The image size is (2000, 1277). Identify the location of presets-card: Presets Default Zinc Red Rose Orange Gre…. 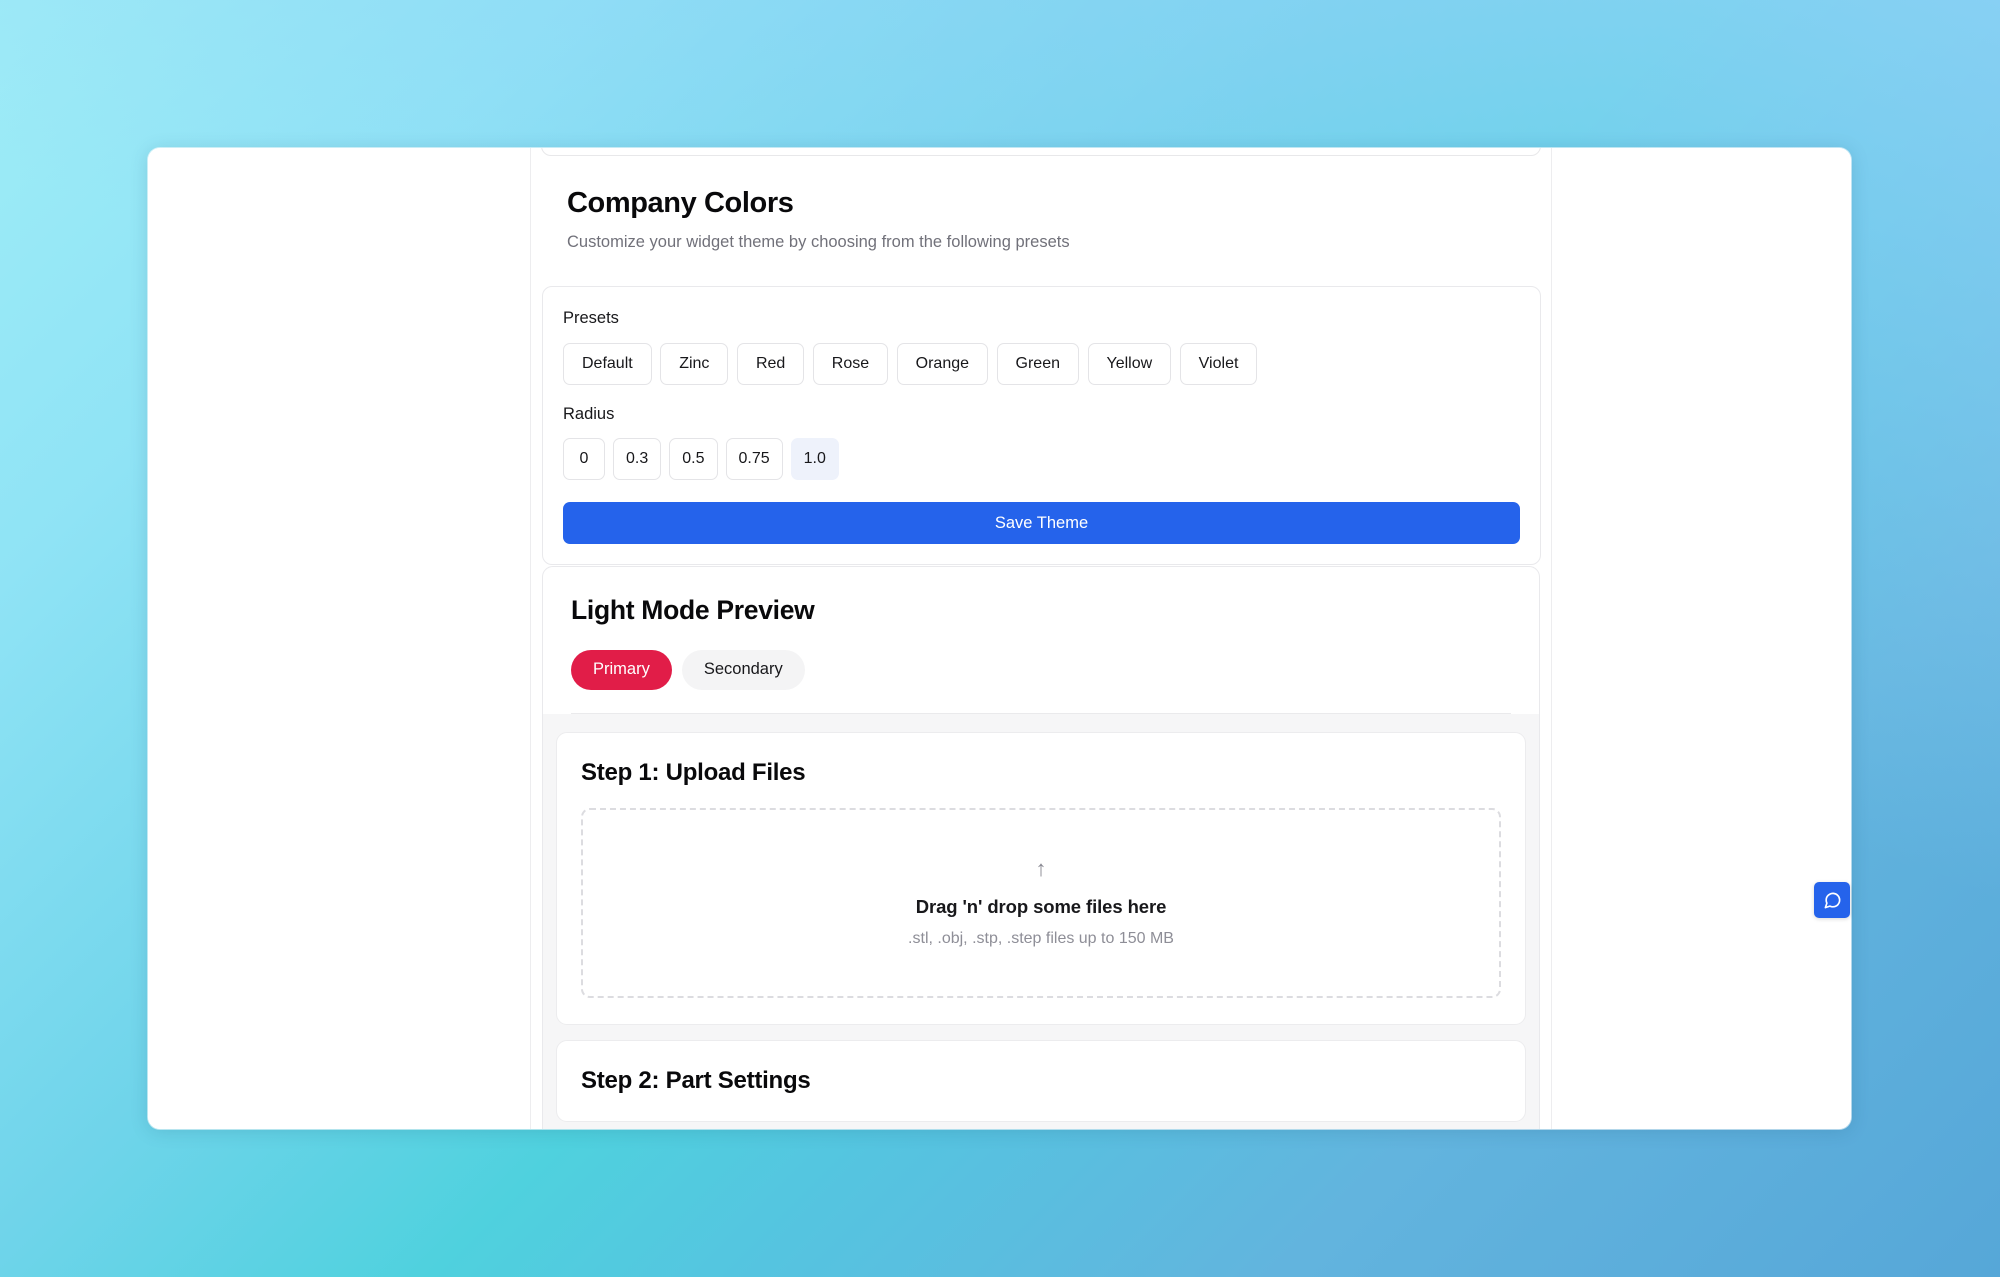
(1041, 425).